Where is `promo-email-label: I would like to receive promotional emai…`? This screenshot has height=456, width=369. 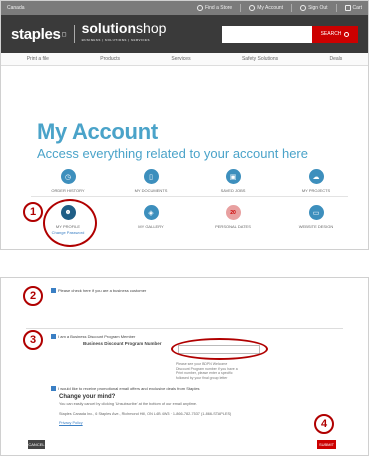
promo-email-label: I would like to receive promotional emai… is located at coordinates (129, 388).